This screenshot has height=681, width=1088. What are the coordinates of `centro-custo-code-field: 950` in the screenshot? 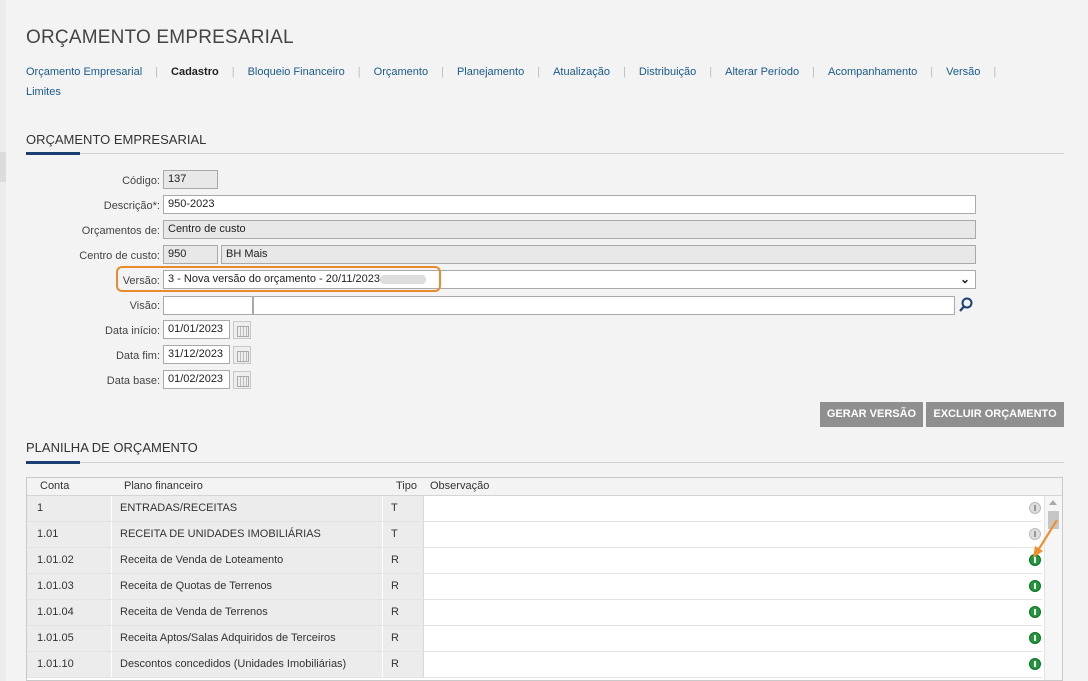 It's located at (190, 254).